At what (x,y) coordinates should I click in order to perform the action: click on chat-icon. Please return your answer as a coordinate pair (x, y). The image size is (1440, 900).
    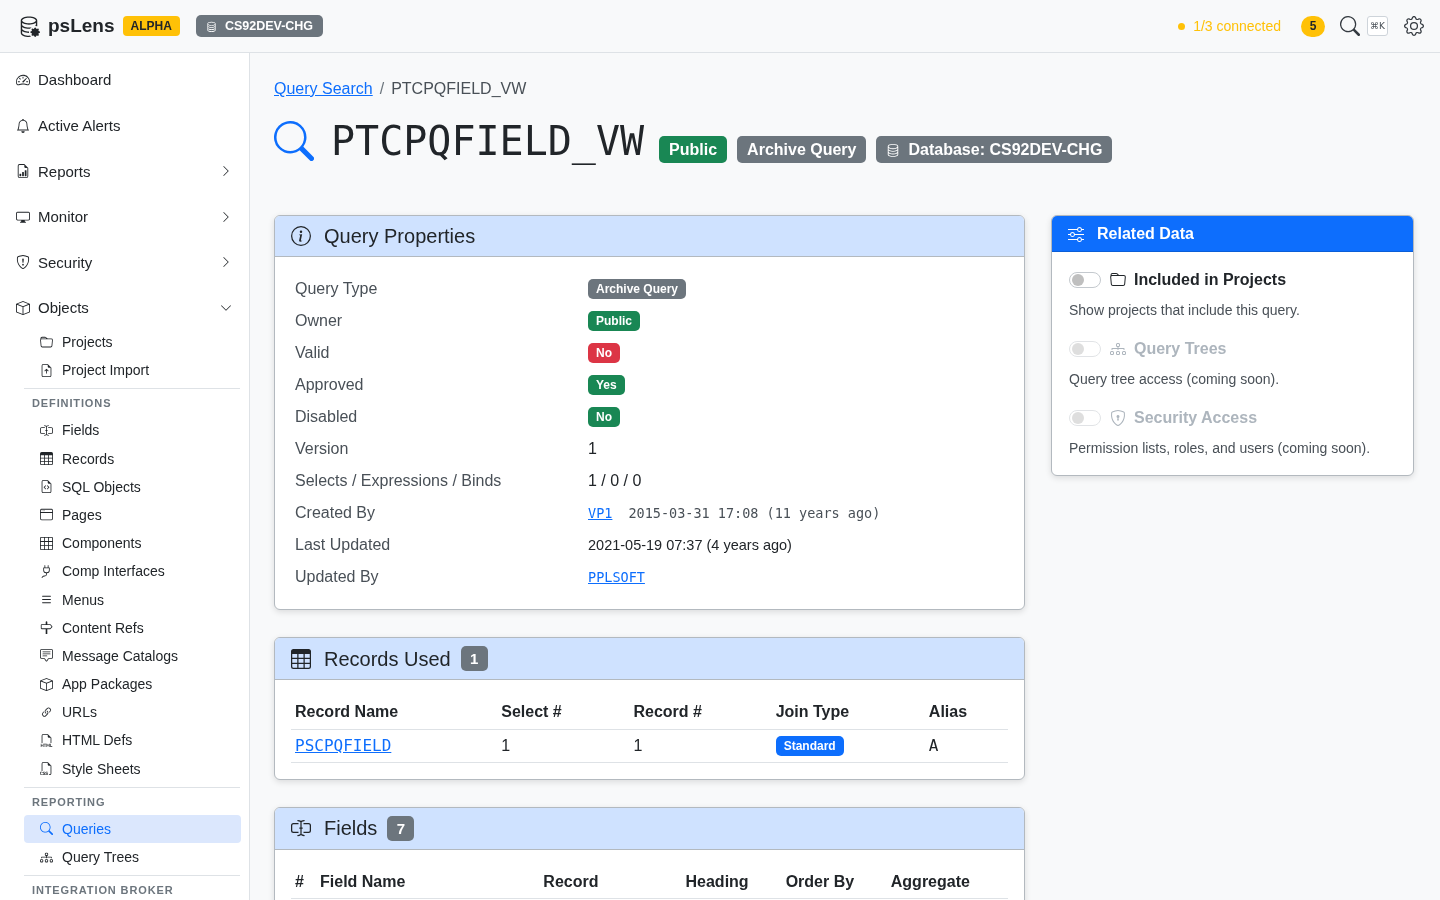
    Looking at the image, I should click on (46, 656).